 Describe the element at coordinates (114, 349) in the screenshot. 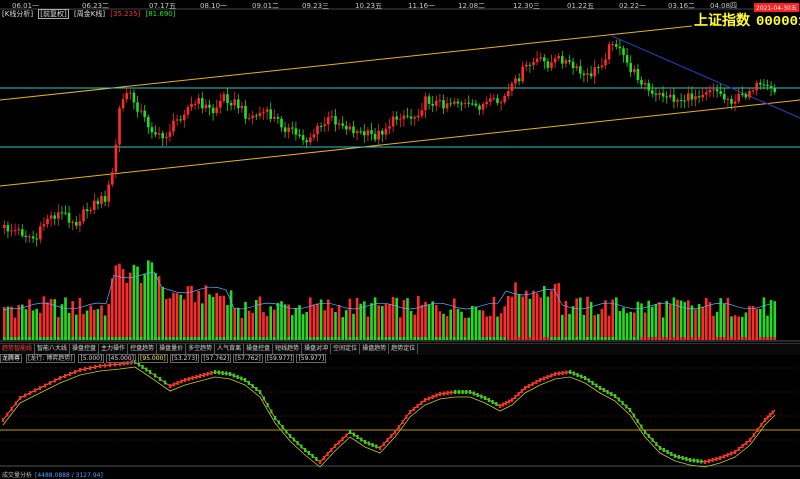

I see `indicator-tab: 主力操作` at that location.